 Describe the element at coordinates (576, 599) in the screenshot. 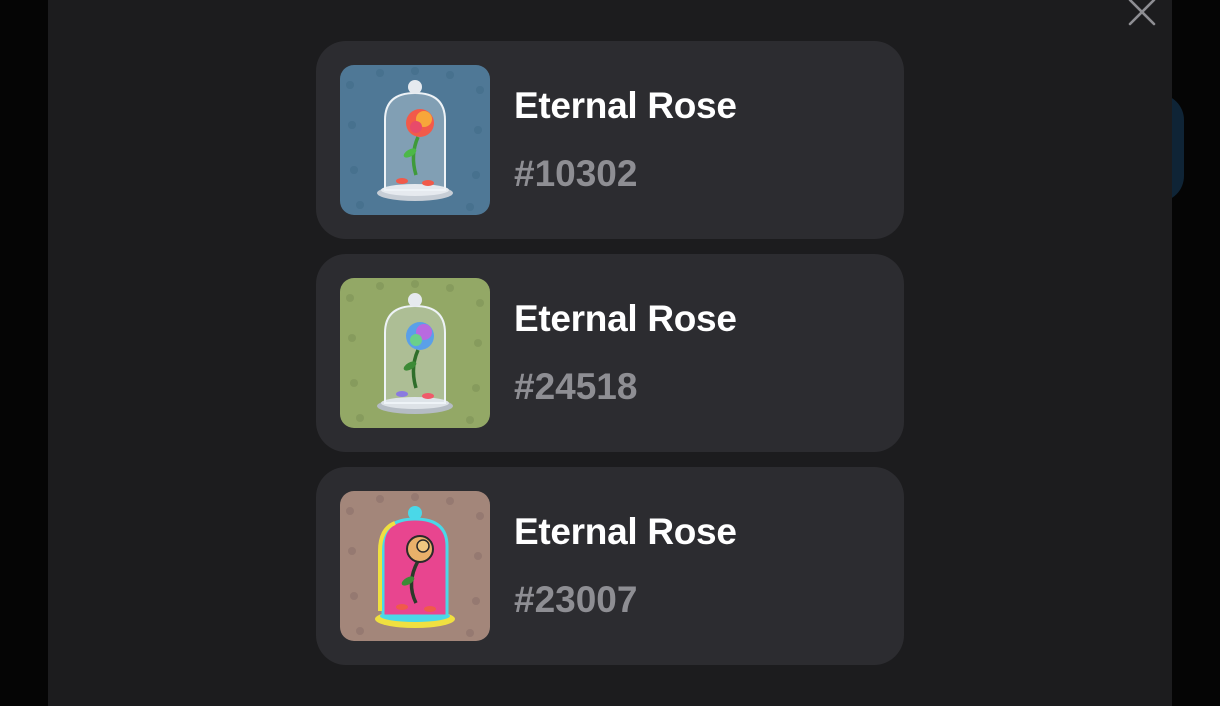

I see `gift-number: #23007` at that location.